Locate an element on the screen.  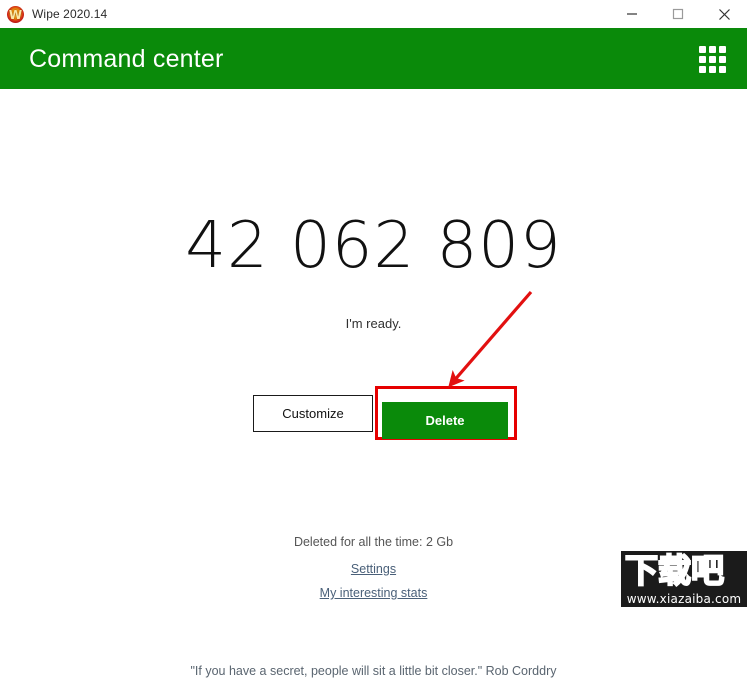
window-controls is located at coordinates (678, 14).